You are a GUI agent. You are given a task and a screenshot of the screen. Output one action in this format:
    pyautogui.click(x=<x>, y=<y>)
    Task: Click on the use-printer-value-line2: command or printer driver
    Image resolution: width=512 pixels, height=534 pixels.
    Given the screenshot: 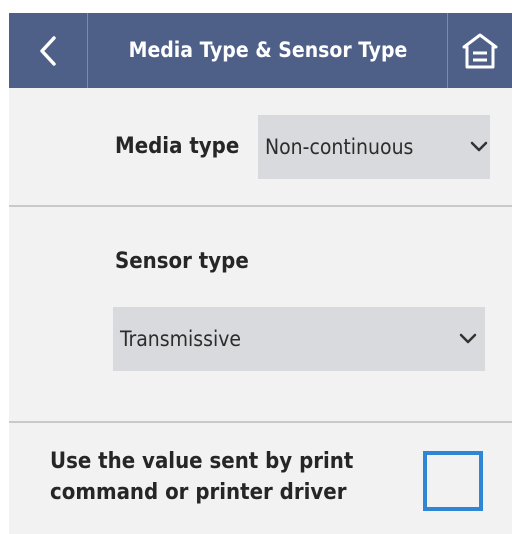 What is the action you would take?
    pyautogui.click(x=198, y=492)
    